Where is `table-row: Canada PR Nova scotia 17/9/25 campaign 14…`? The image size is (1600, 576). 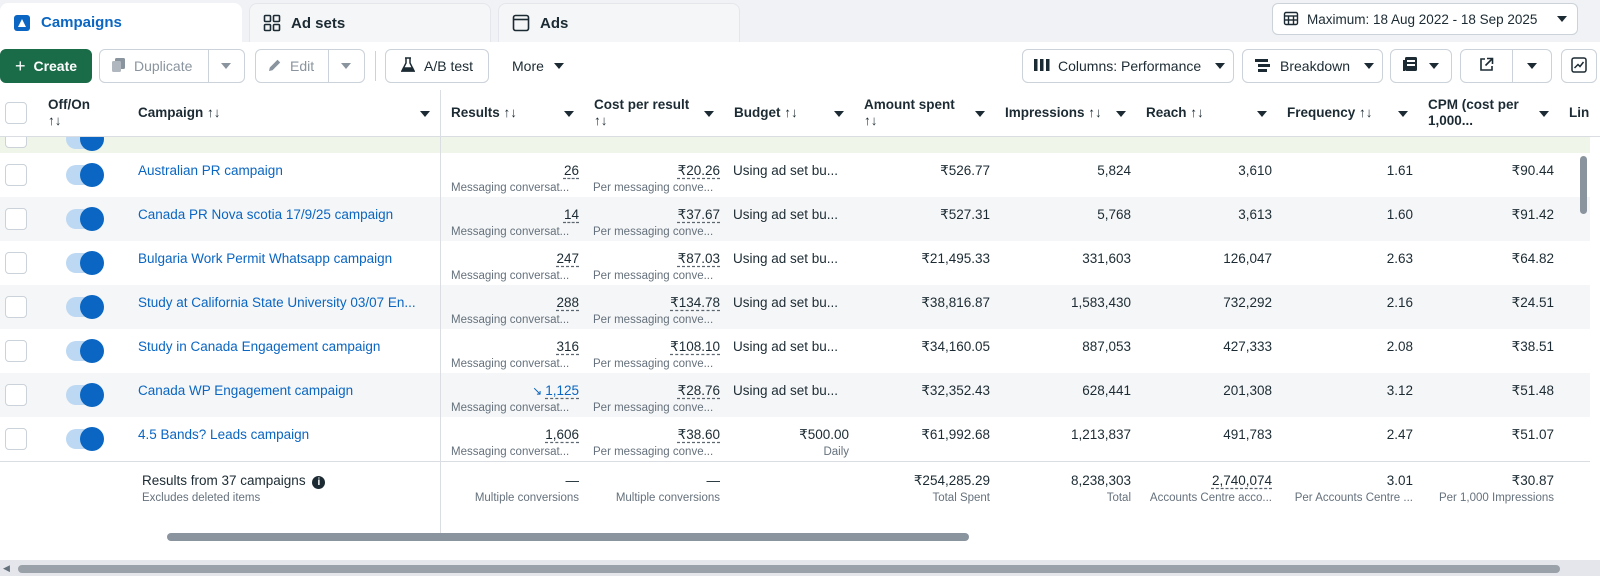
table-row: Canada PR Nova scotia 17/9/25 campaign 14… is located at coordinates (795, 219).